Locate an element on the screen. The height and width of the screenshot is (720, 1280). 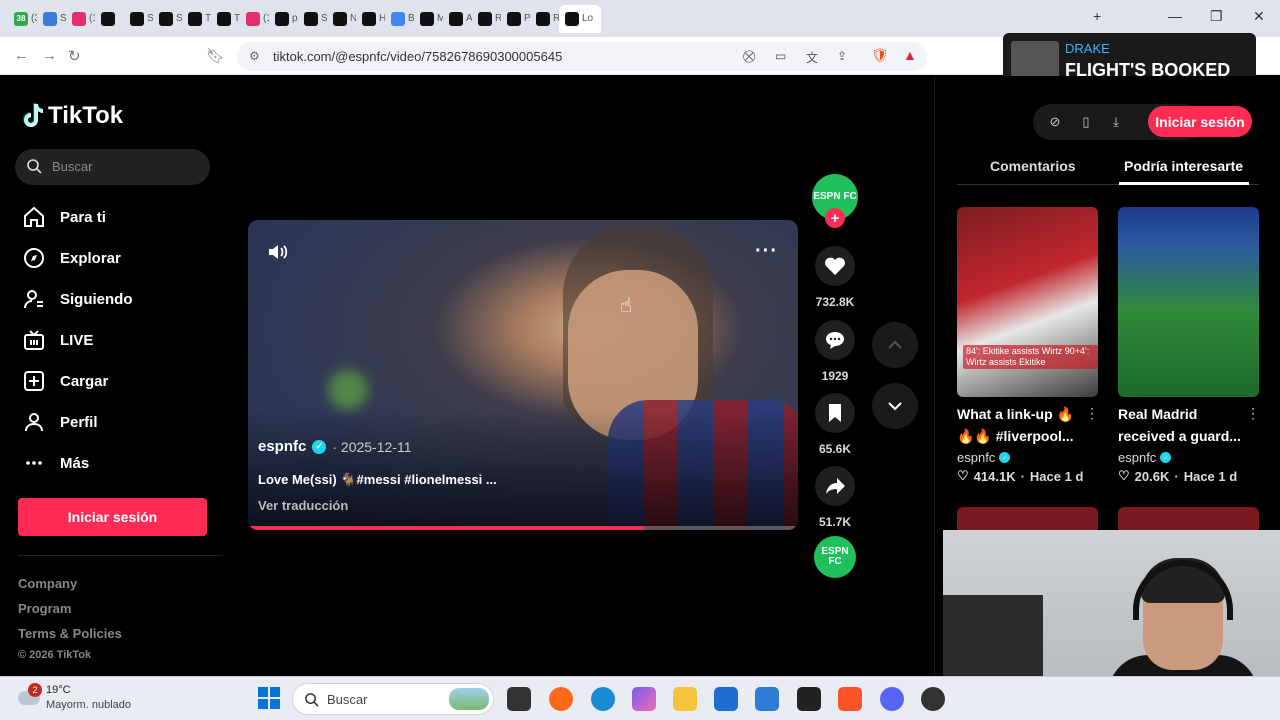
coin-icon: ⊘ is located at coordinates (1055, 122).